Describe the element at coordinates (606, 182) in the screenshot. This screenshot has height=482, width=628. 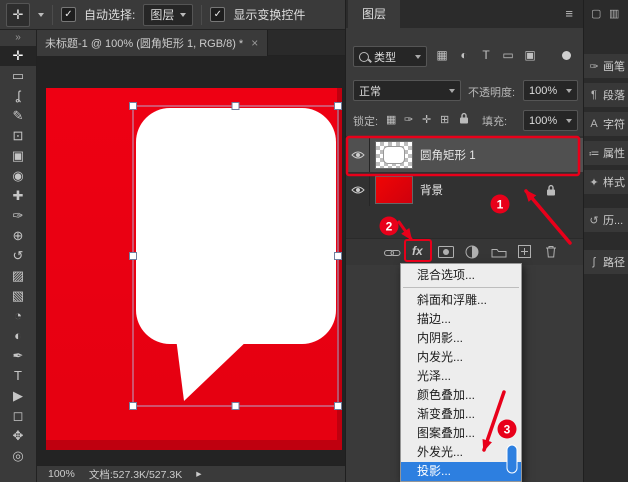
I see `panel-tab-styles: ✦ 样式` at that location.